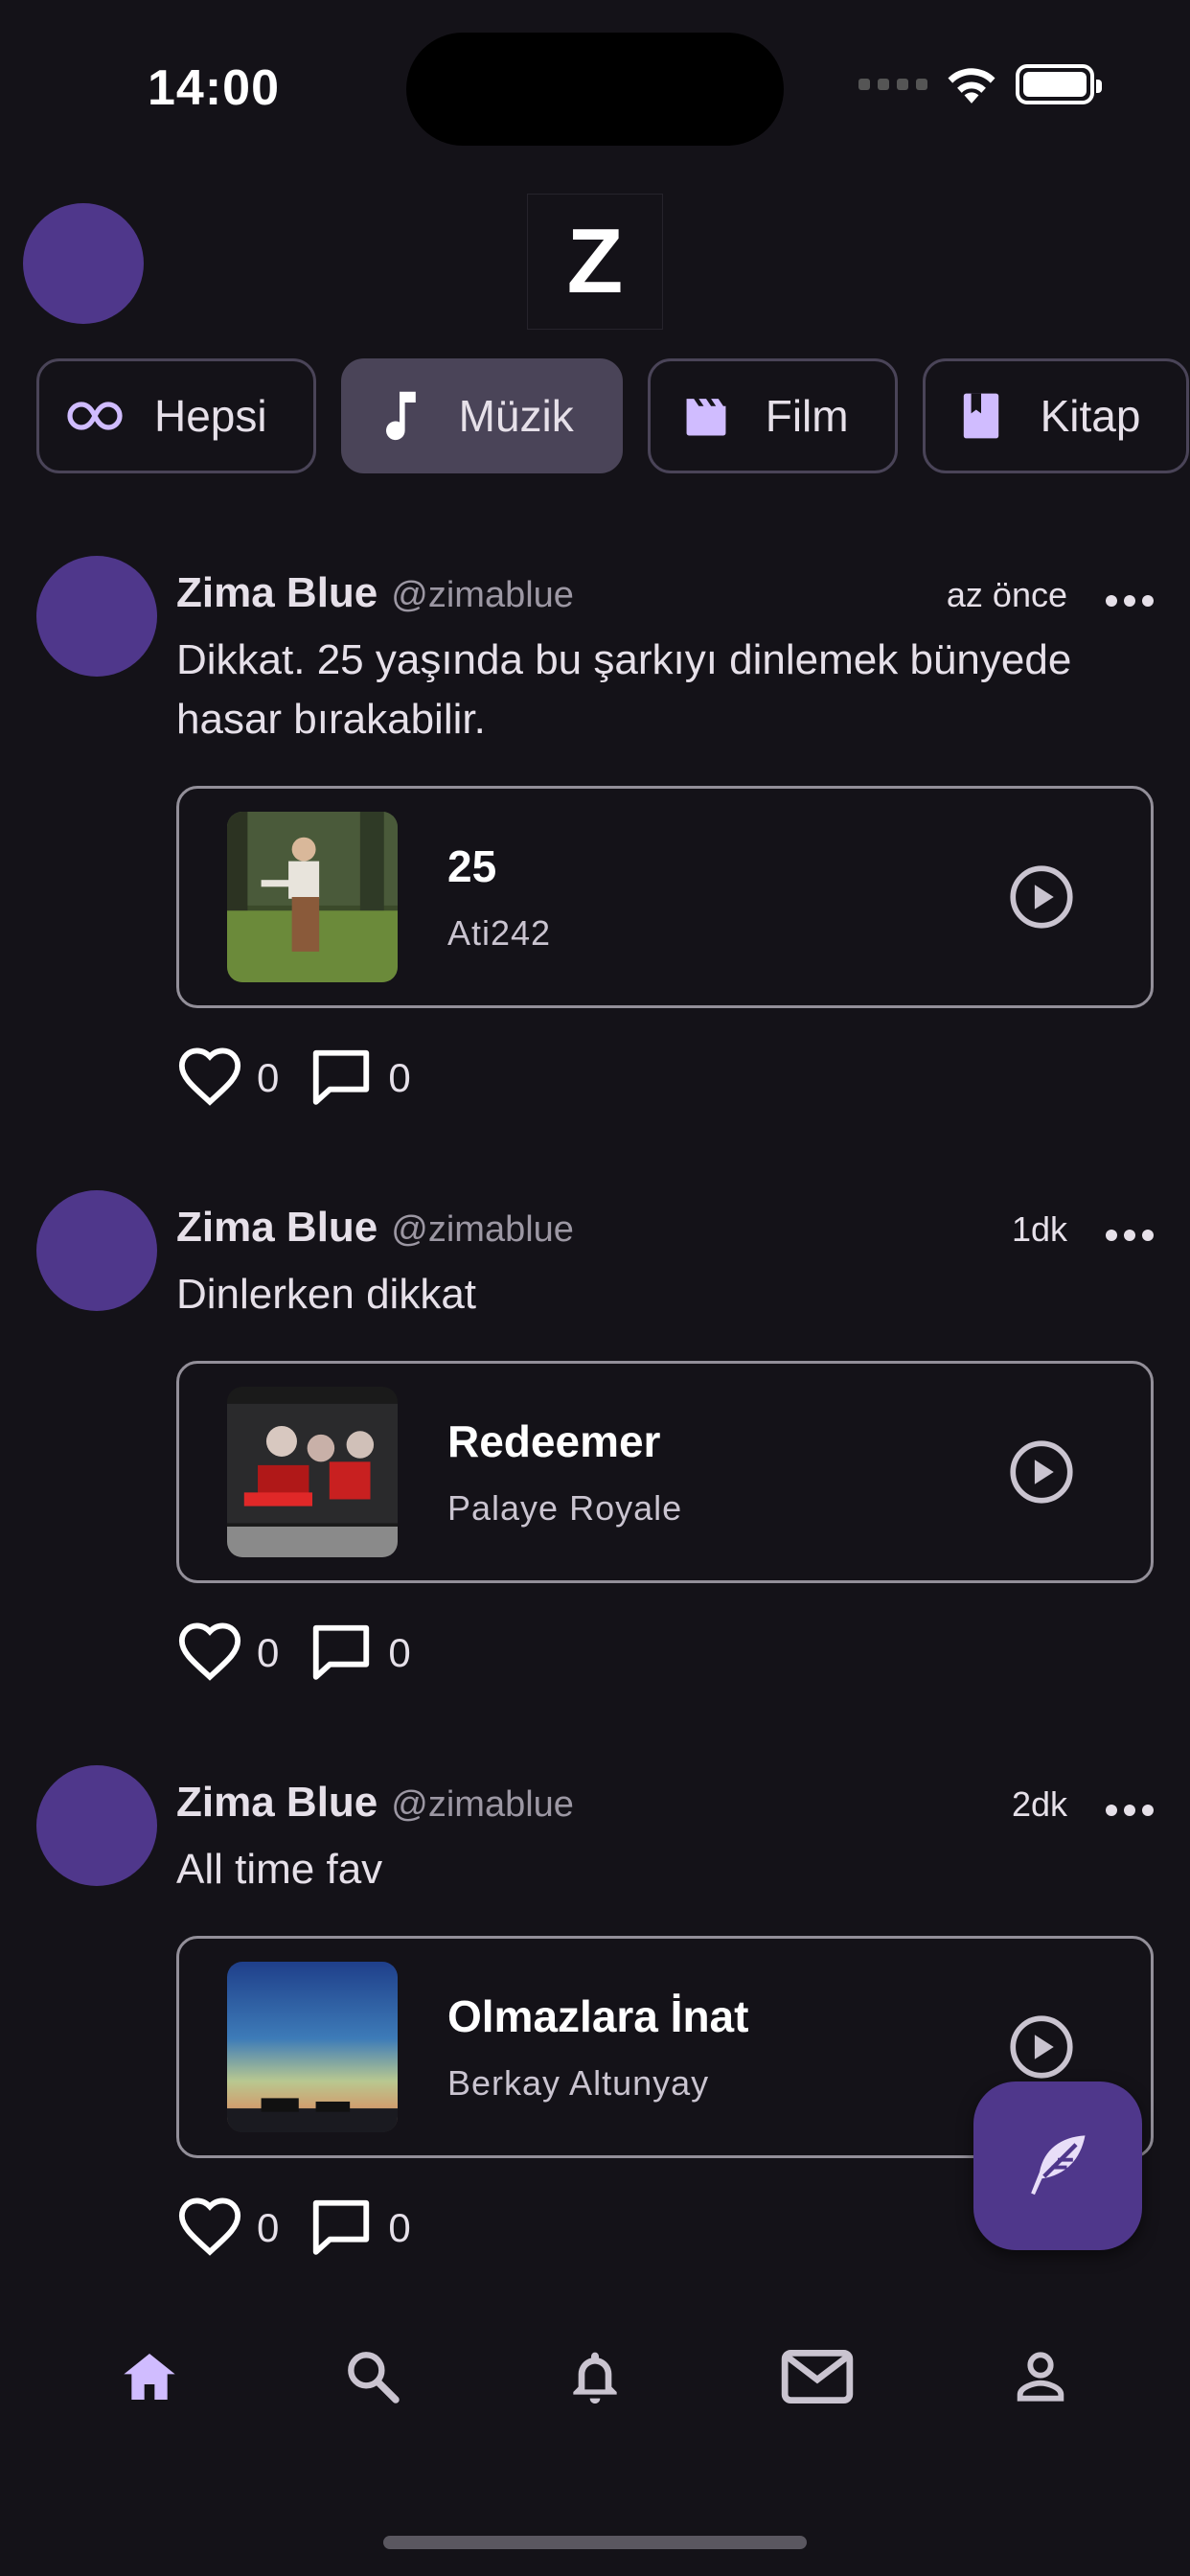  Describe the element at coordinates (595, 89) in the screenshot. I see `dynamic-island` at that location.